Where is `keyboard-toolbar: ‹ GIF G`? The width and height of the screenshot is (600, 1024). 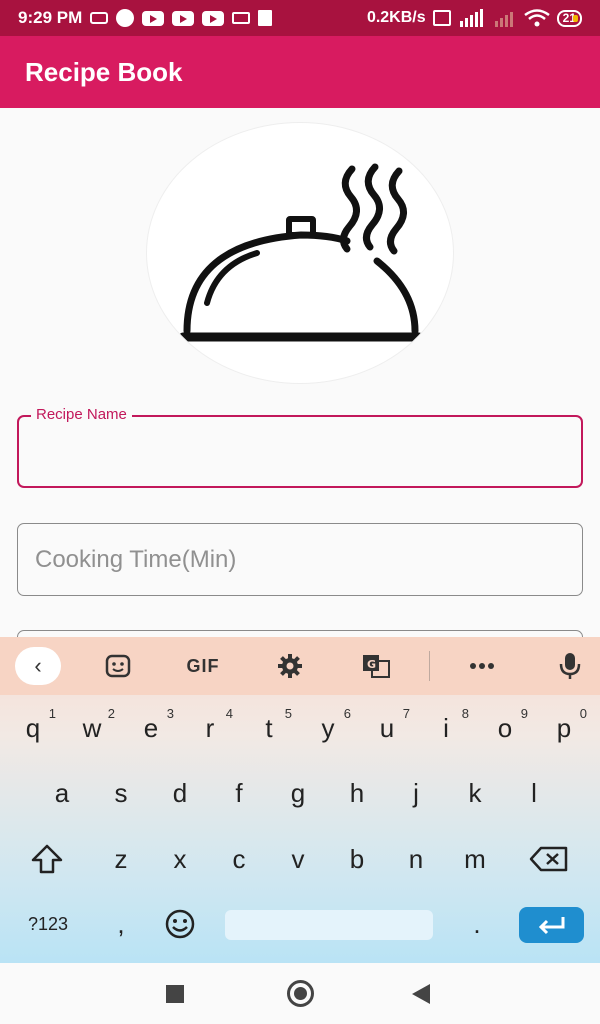 keyboard-toolbar: ‹ GIF G is located at coordinates (300, 666).